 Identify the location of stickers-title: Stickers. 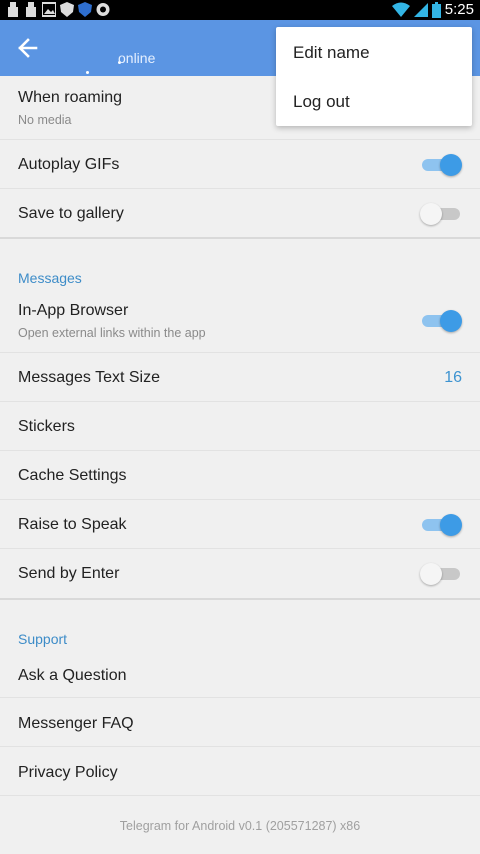
(46, 426).